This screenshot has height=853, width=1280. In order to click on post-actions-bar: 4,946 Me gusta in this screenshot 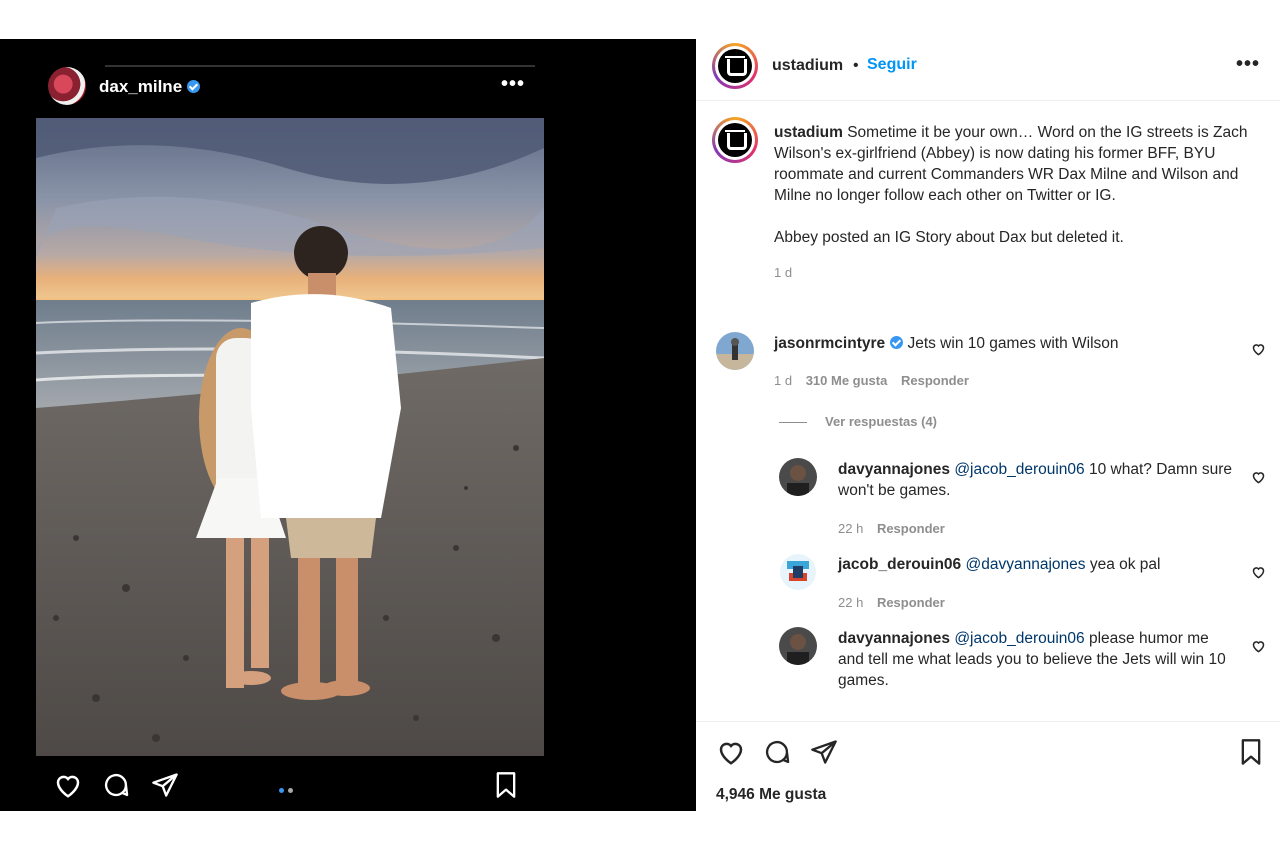, I will do `click(988, 766)`.